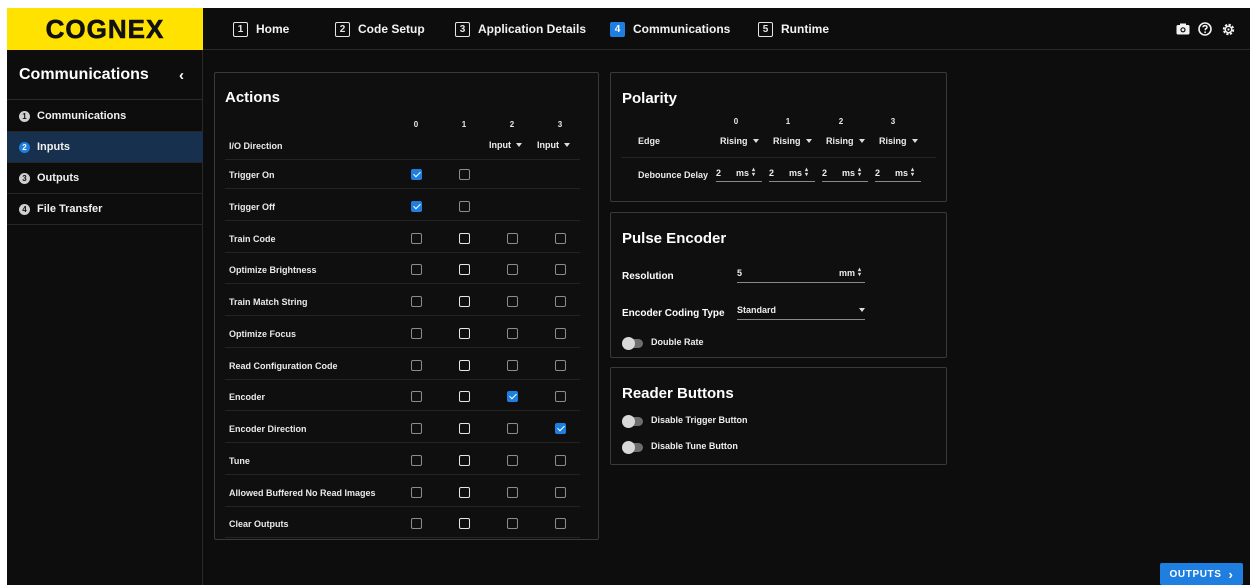 This screenshot has height=585, width=1250. Describe the element at coordinates (801, 310) in the screenshot. I see `encoder-coding-type-select: Standard` at that location.